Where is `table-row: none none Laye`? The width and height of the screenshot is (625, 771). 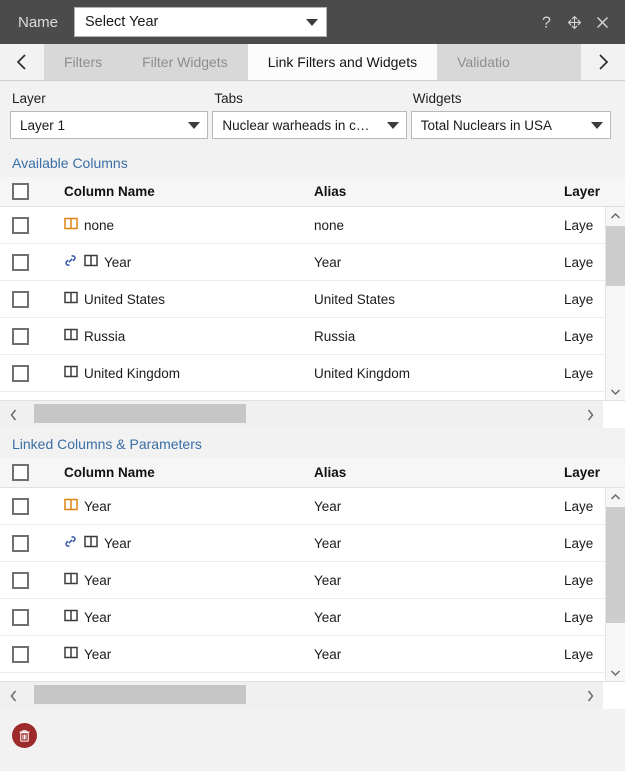
table-row: none none Laye is located at coordinates (312, 225).